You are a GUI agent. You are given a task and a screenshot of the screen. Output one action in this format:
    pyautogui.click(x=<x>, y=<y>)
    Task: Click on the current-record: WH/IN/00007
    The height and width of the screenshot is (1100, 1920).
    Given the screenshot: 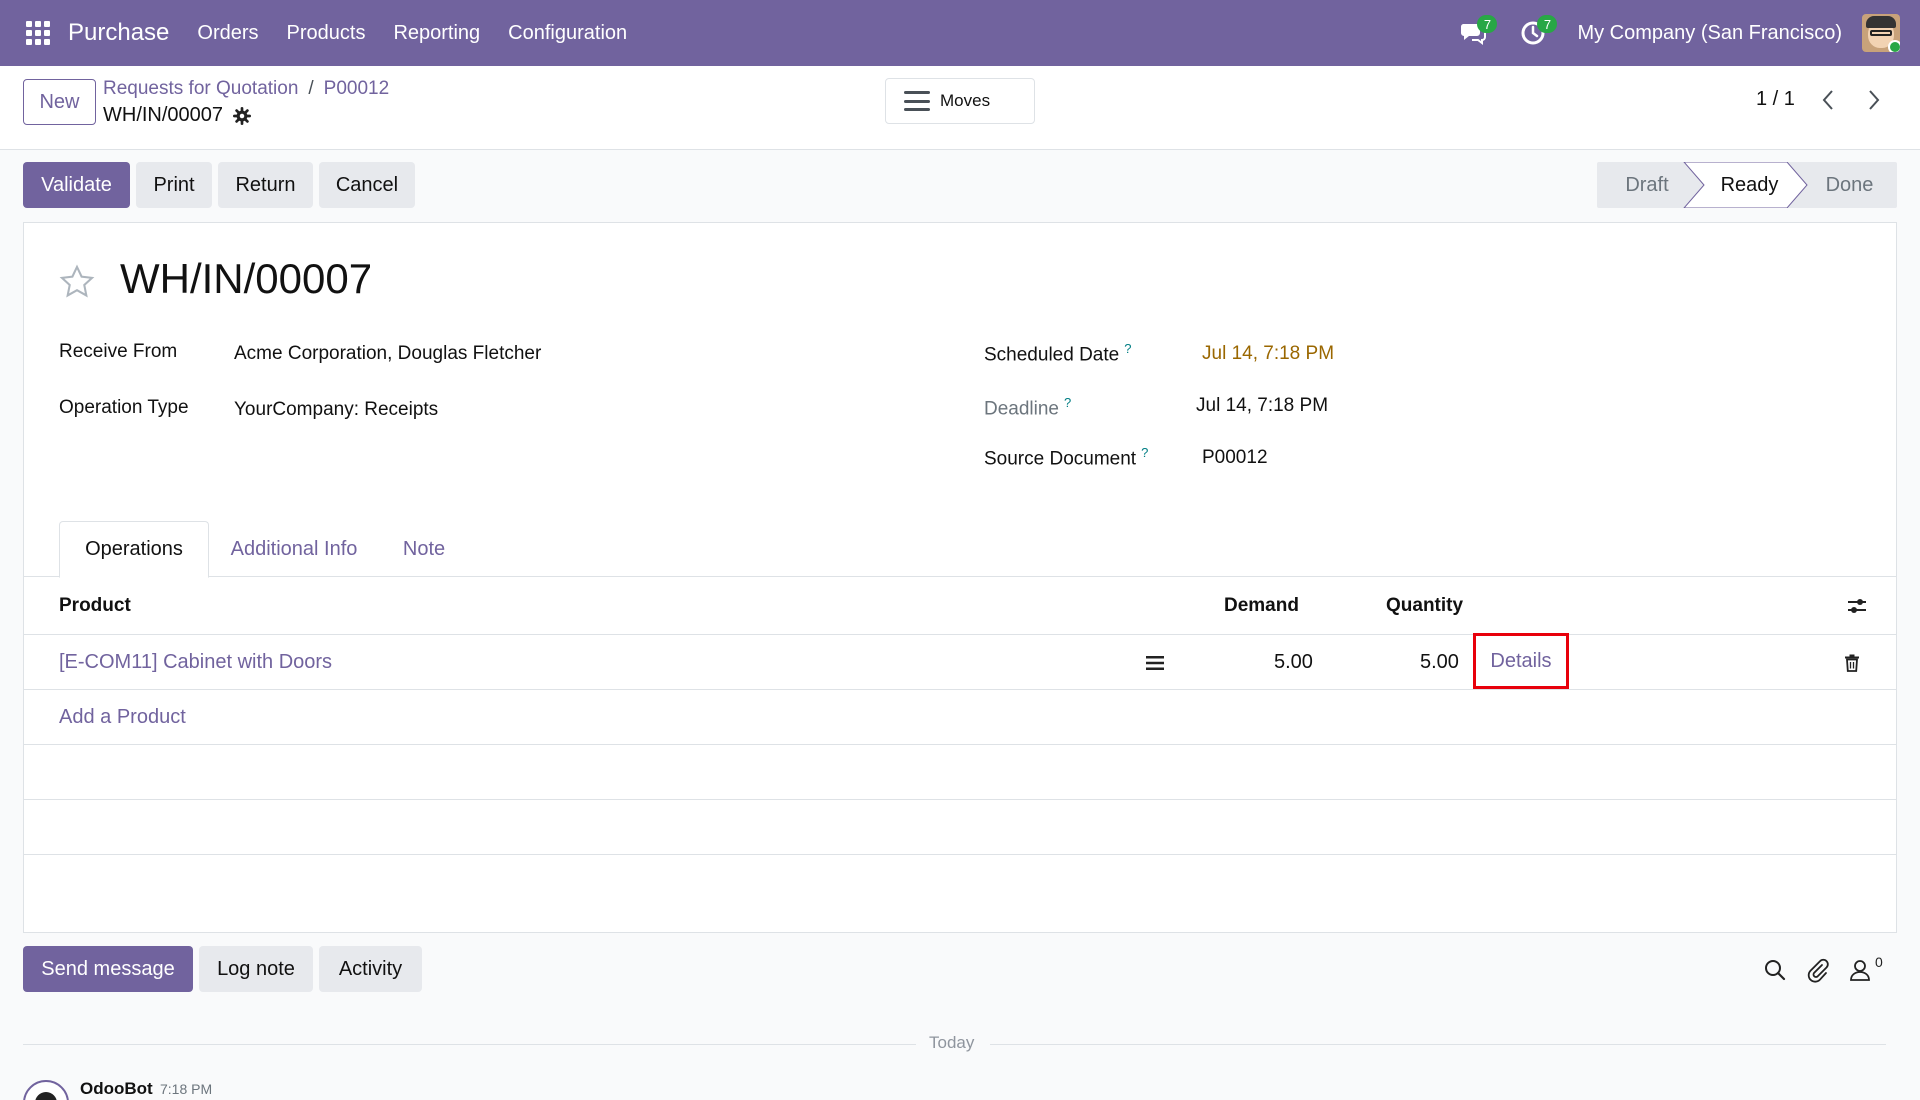 What is the action you would take?
    pyautogui.click(x=177, y=115)
    